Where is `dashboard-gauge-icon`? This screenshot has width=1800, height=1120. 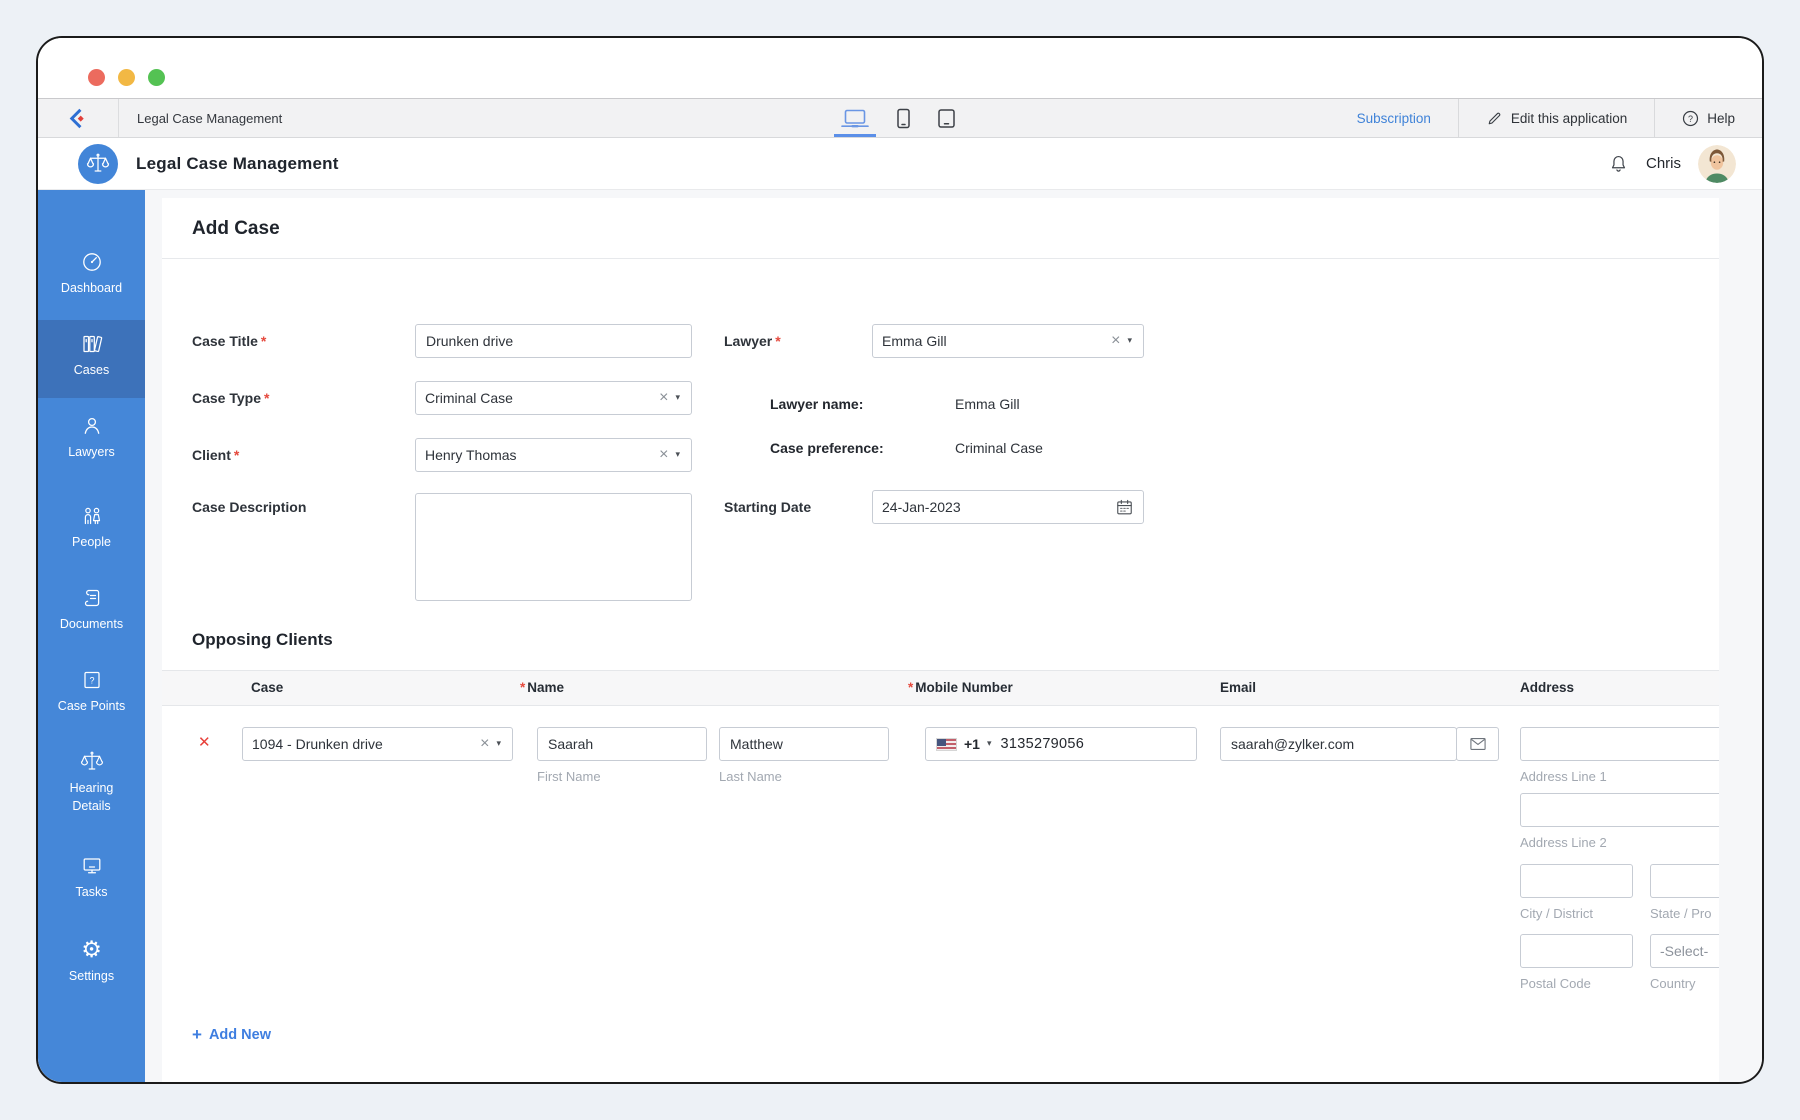
dashboard-gauge-icon is located at coordinates (91, 262).